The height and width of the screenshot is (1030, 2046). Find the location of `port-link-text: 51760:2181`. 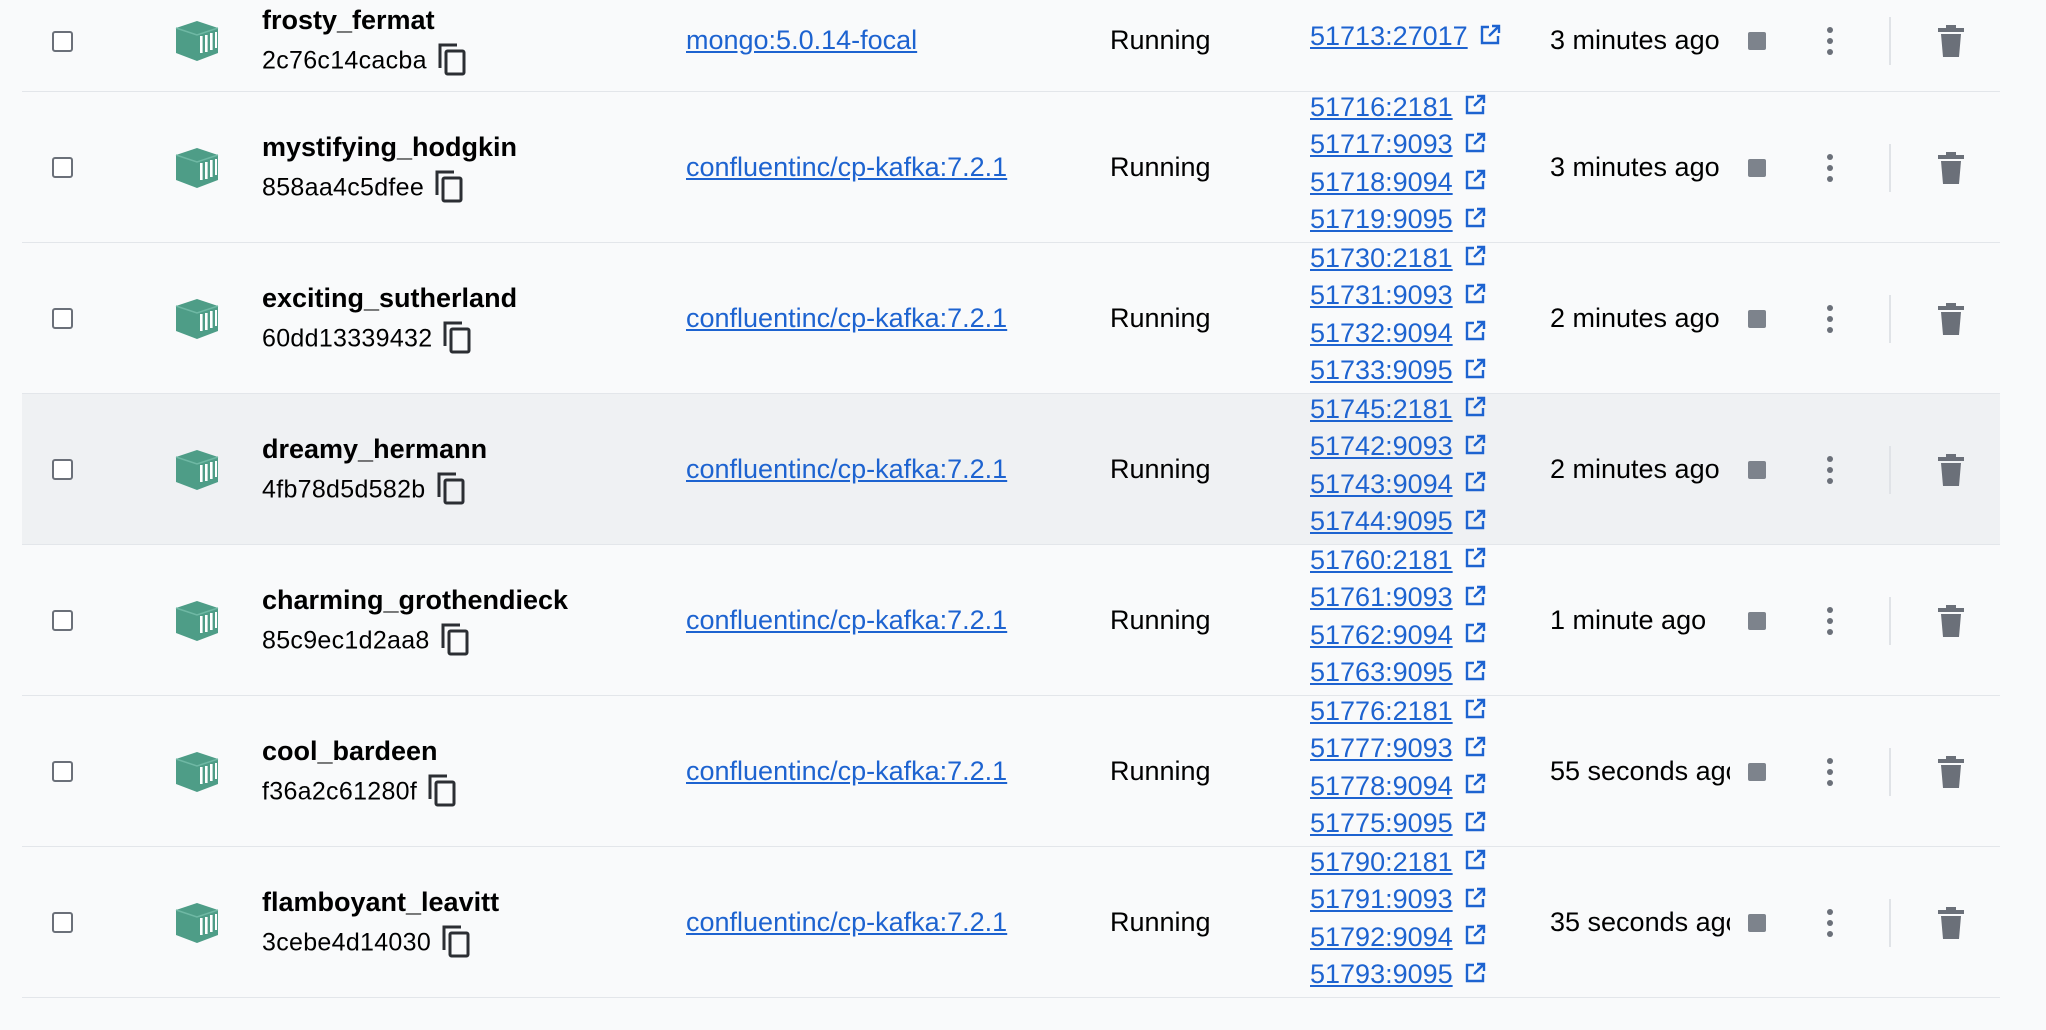

port-link-text: 51760:2181 is located at coordinates (1381, 560).